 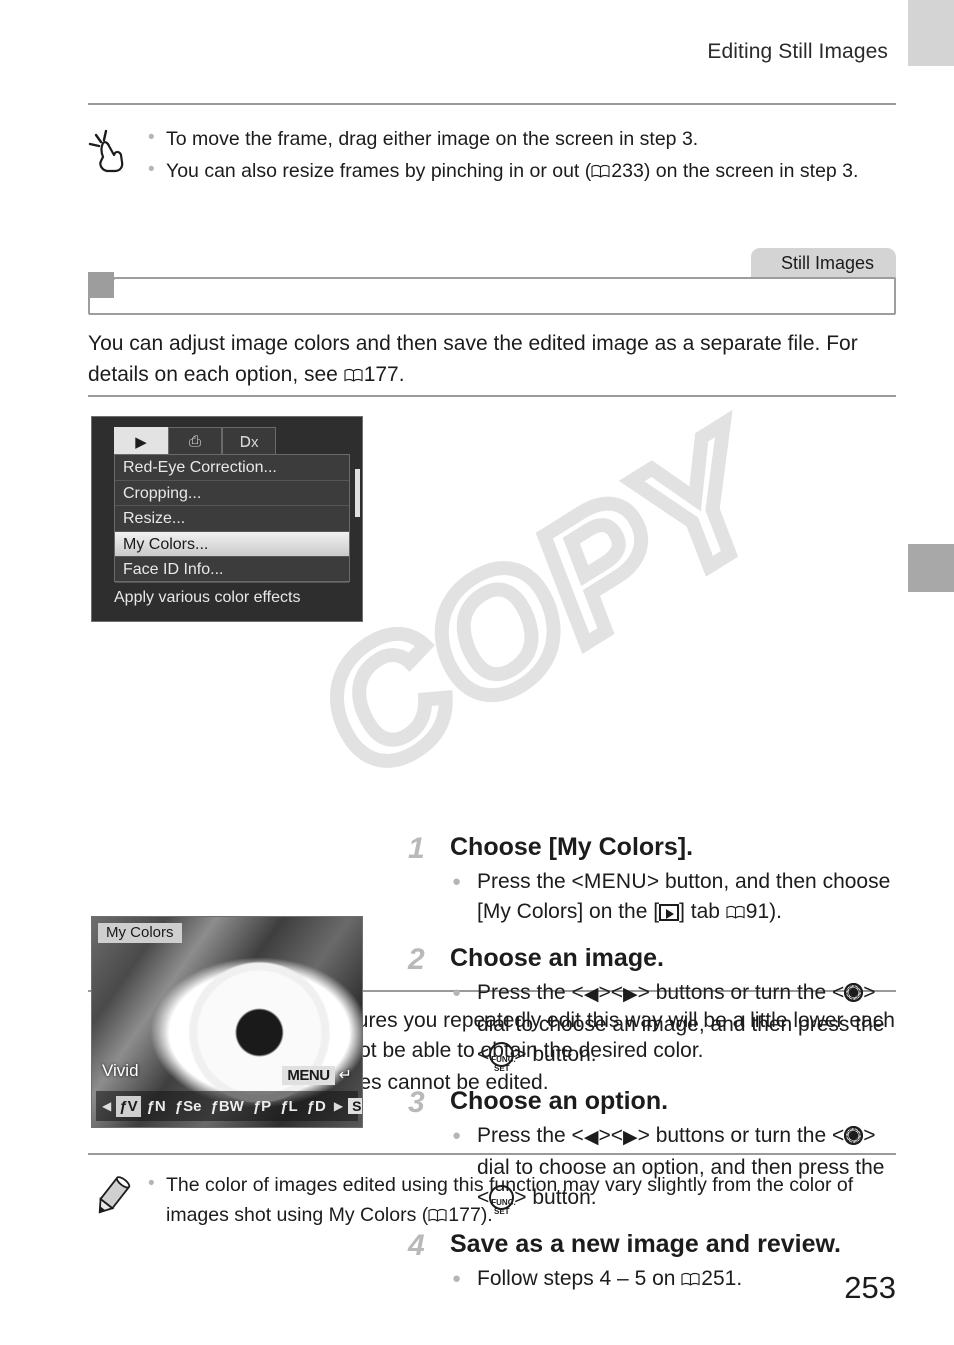 I want to click on step-3-title: Choose an option., so click(x=559, y=1101).